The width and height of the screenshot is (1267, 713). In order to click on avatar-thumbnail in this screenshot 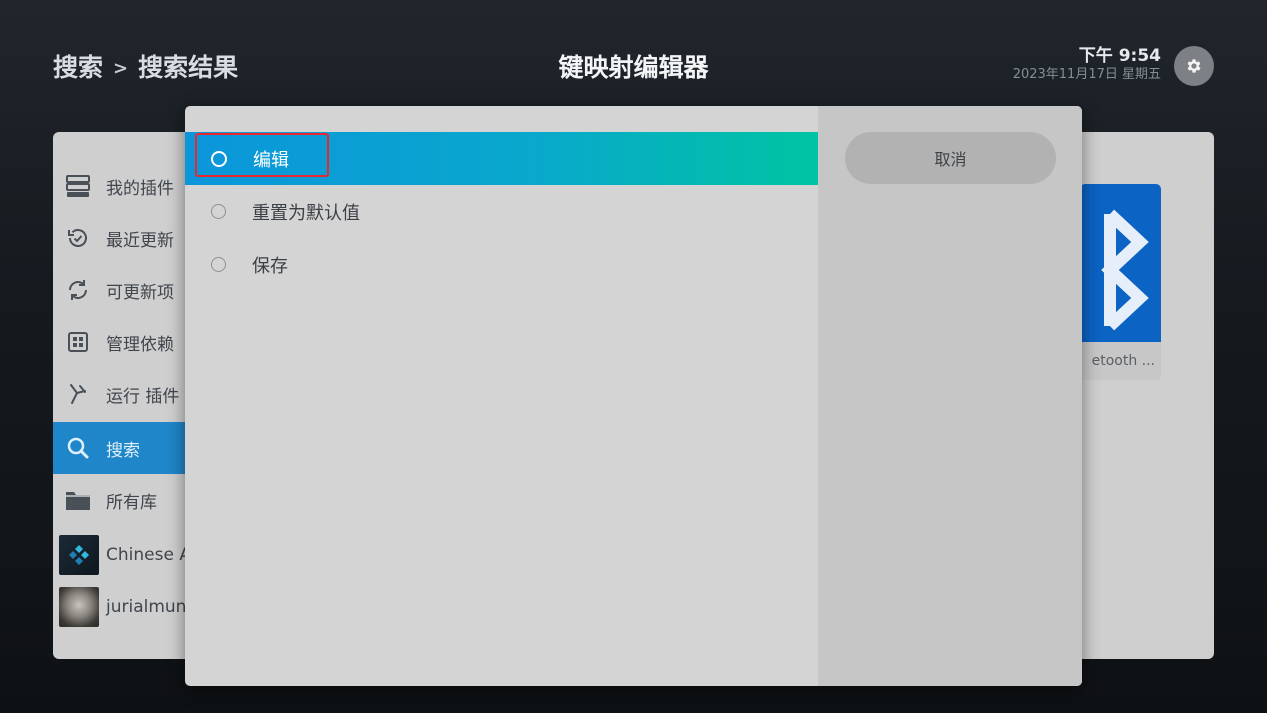, I will do `click(79, 607)`.